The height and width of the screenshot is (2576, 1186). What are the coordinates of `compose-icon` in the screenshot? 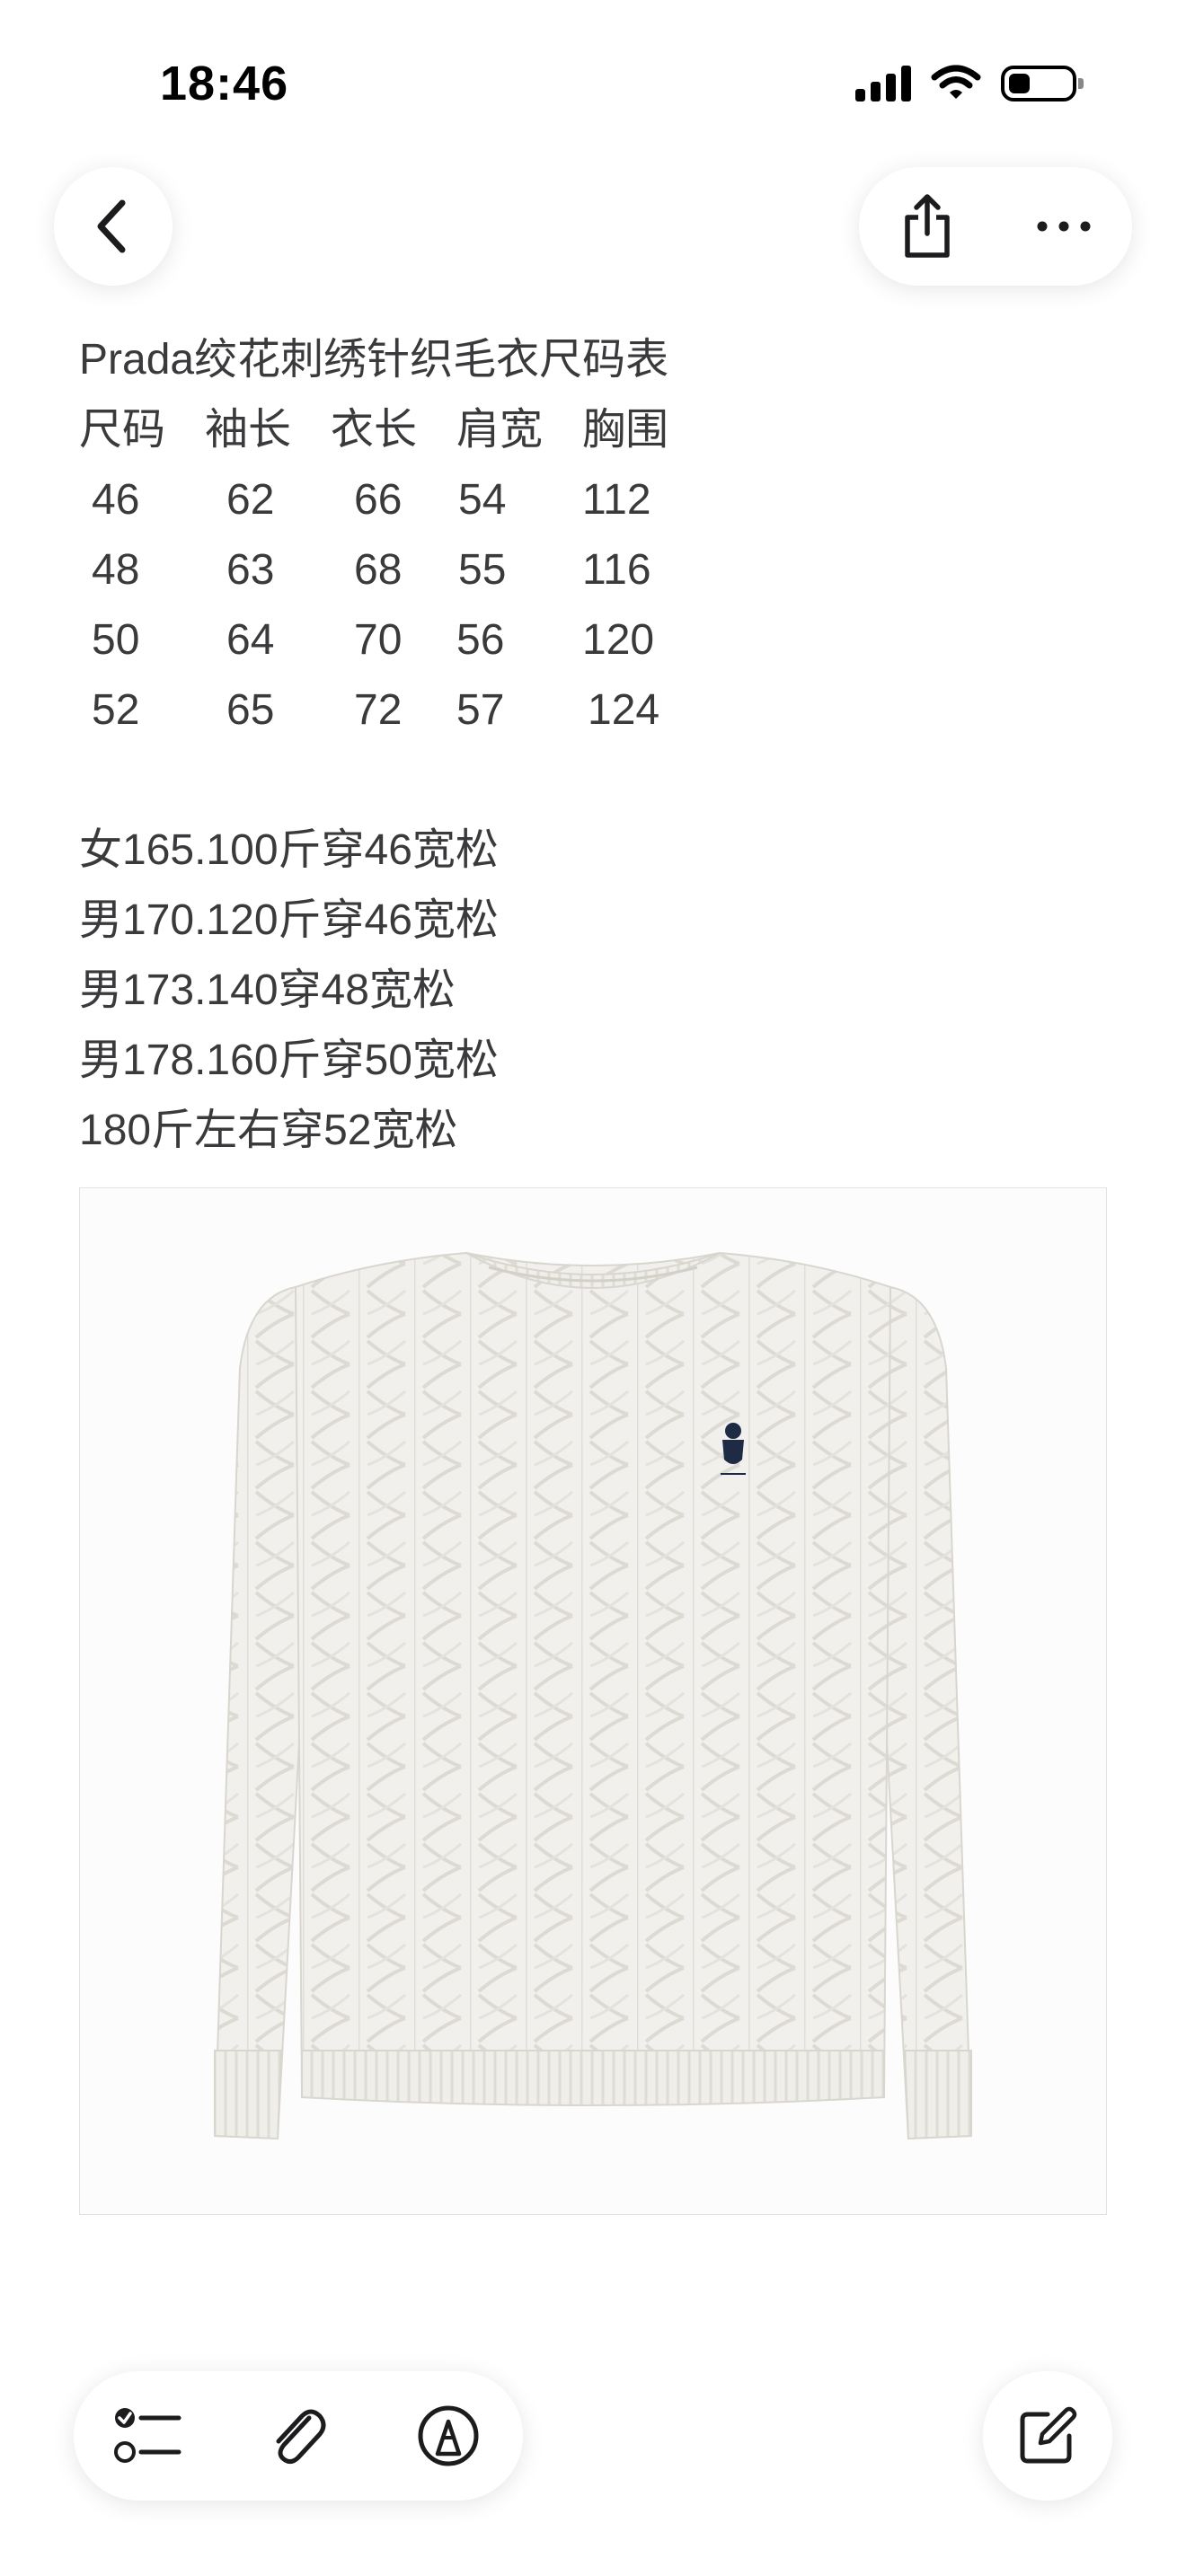 It's located at (1048, 2435).